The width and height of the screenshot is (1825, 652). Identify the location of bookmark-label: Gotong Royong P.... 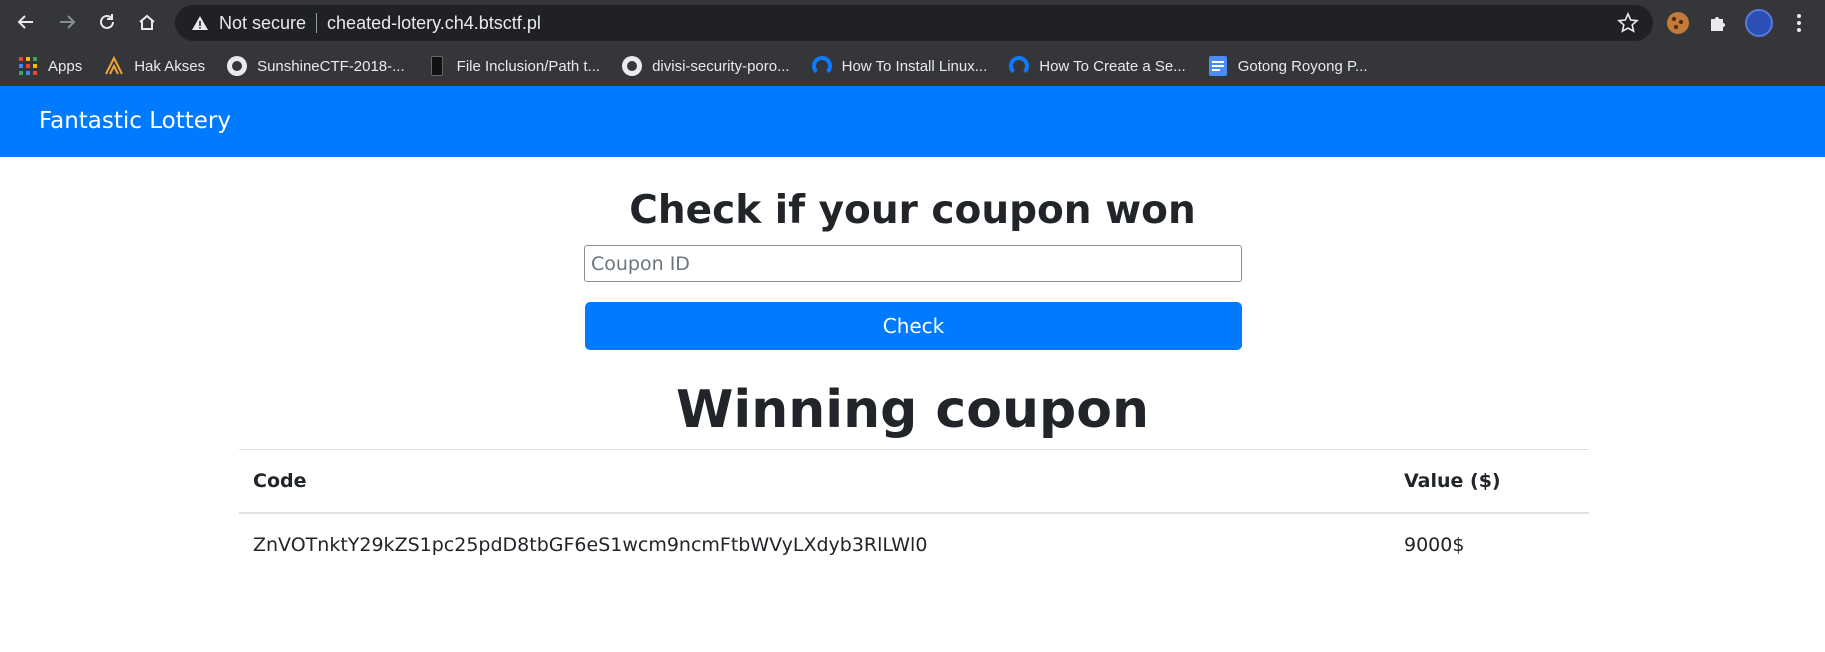
(1302, 66).